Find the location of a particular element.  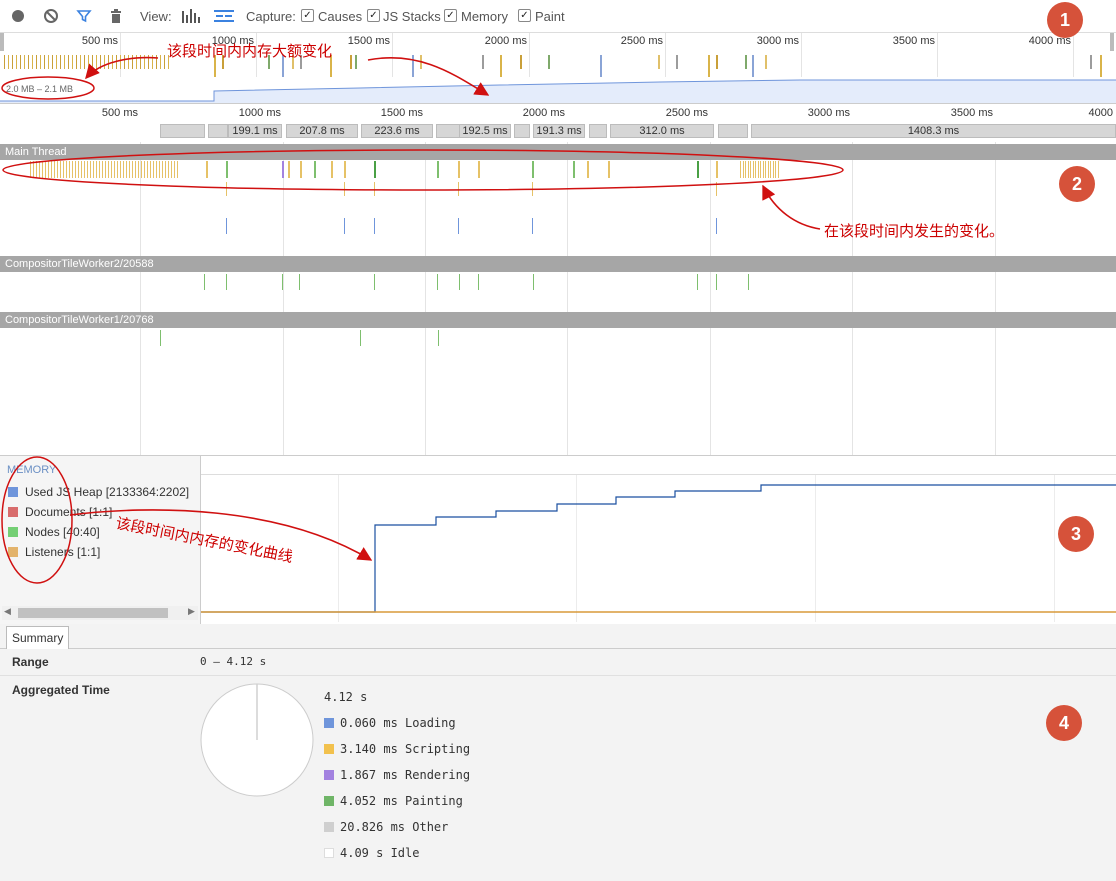

legend-listeners: Listeners [1:1] is located at coordinates (54, 552).